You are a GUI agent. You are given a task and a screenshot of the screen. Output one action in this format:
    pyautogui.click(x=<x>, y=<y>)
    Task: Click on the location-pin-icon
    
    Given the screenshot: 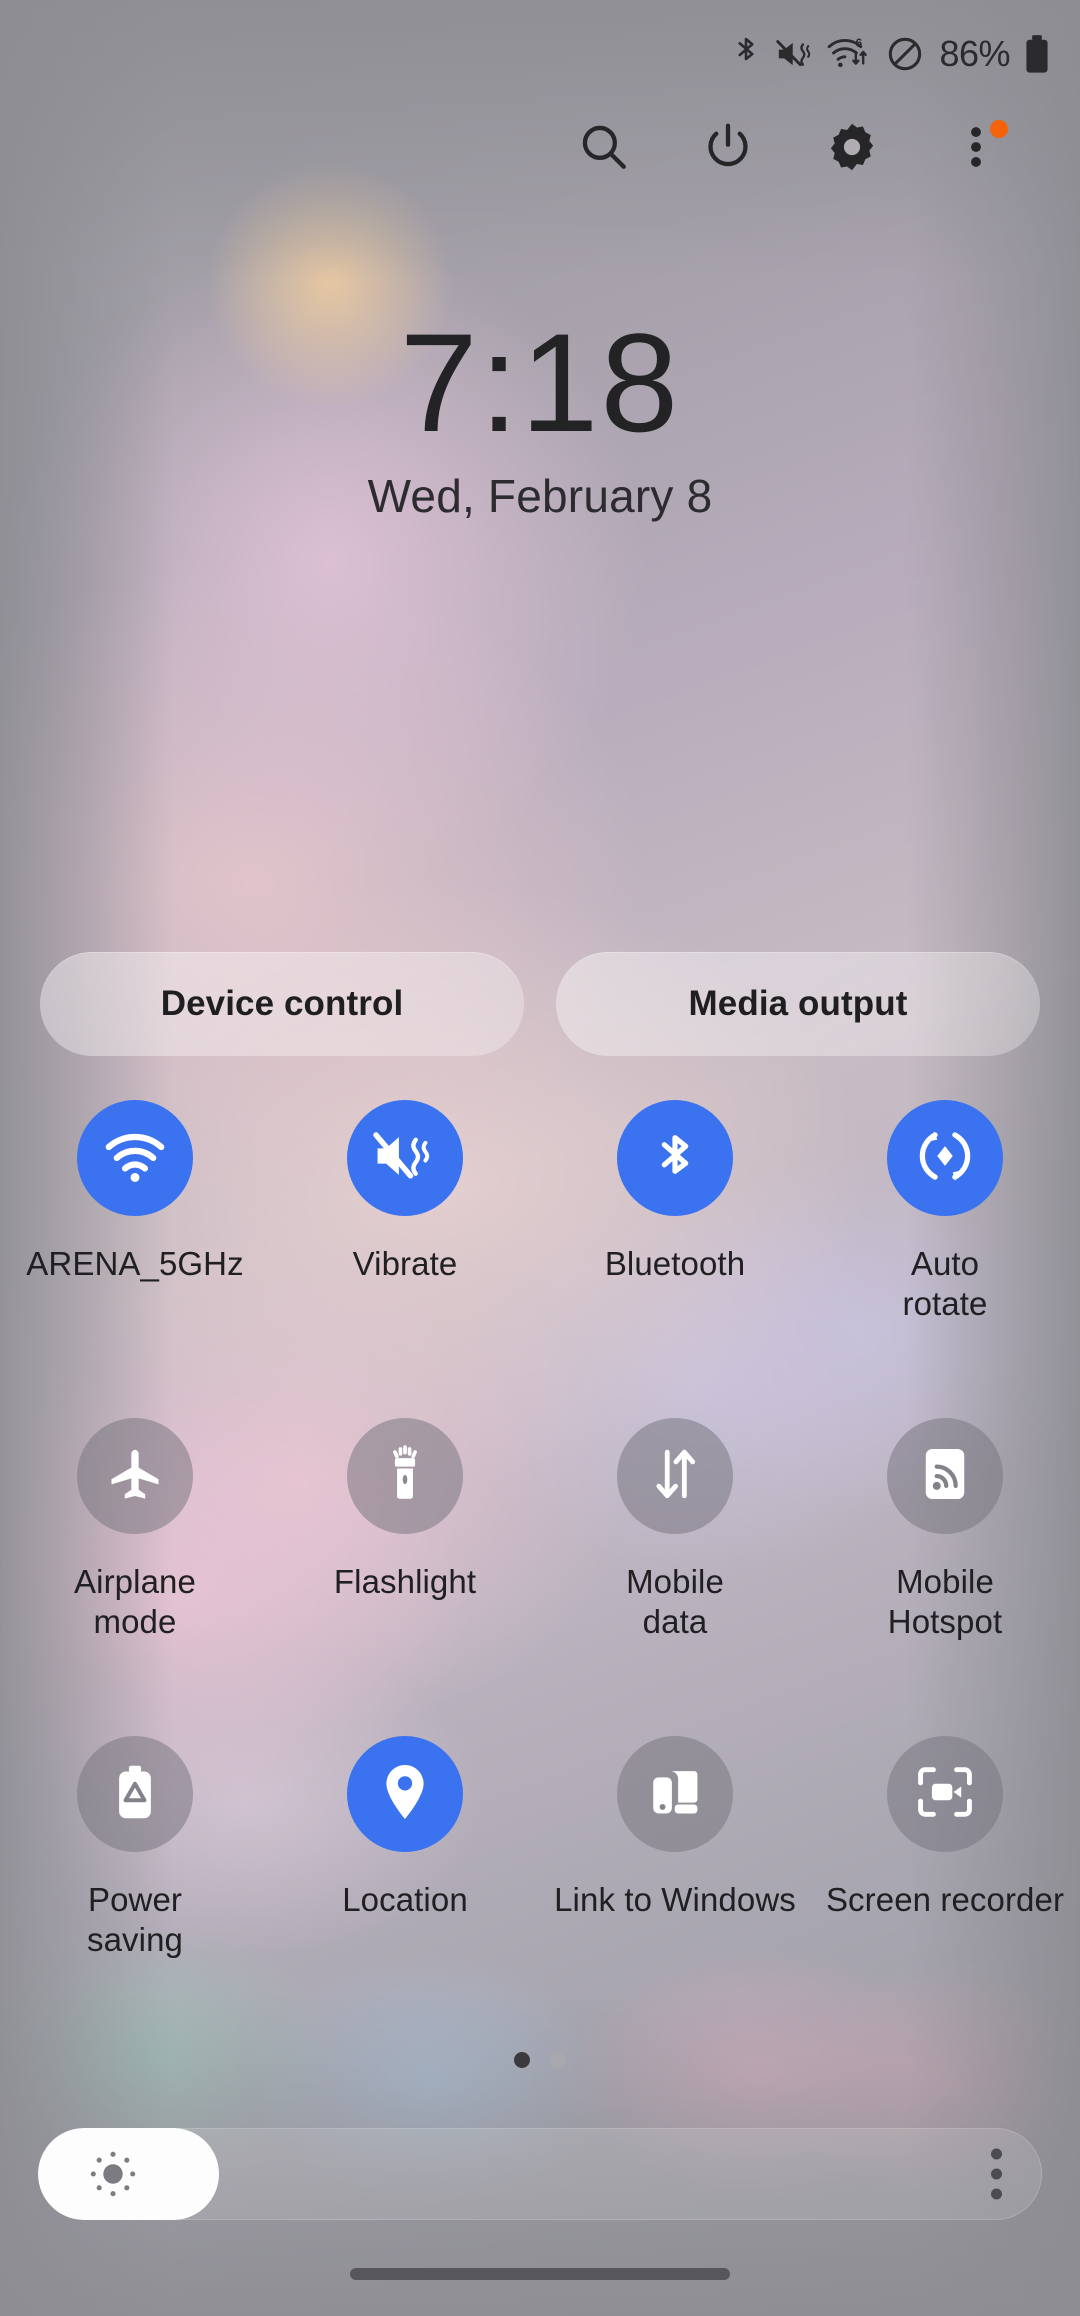 What is the action you would take?
    pyautogui.click(x=405, y=1794)
    